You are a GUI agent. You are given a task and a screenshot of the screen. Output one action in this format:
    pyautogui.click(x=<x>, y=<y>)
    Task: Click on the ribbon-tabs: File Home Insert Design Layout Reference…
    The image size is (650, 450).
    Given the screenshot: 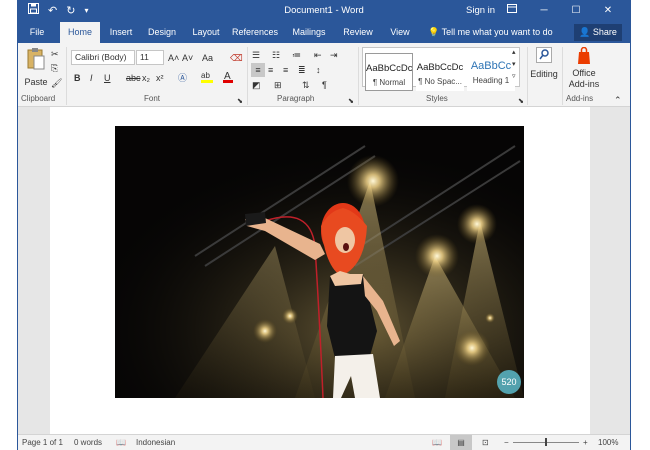 What is the action you would take?
    pyautogui.click(x=324, y=32)
    